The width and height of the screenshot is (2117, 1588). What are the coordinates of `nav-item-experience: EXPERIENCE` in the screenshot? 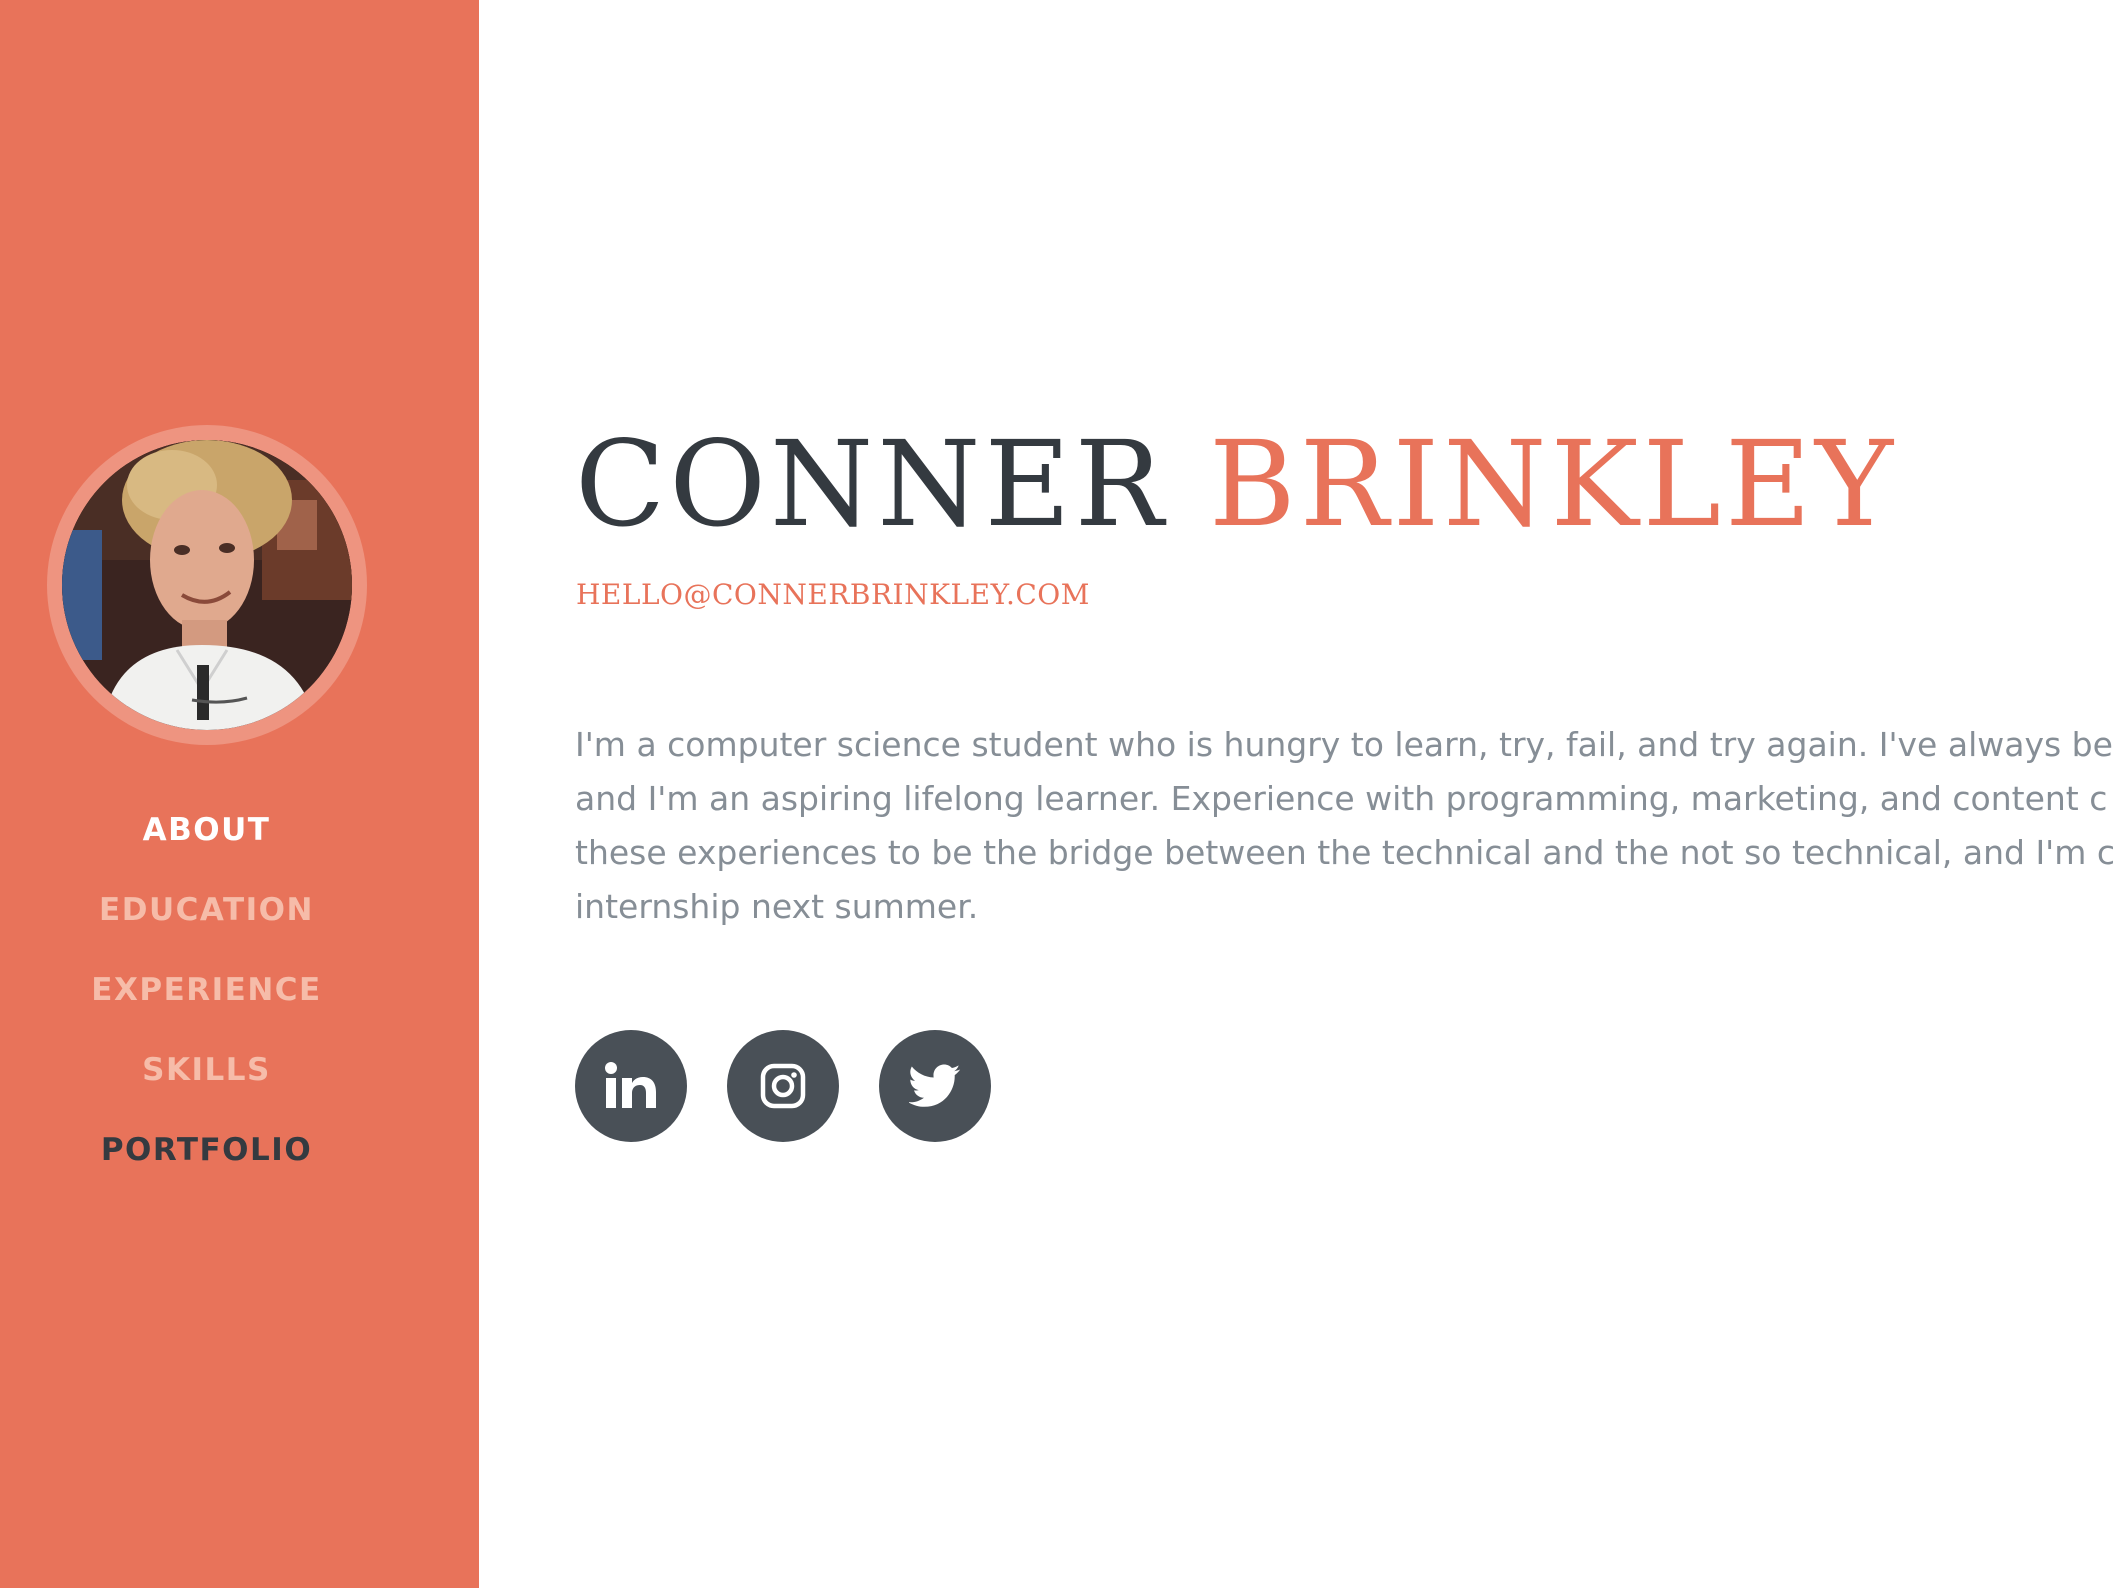 It's located at (206, 990).